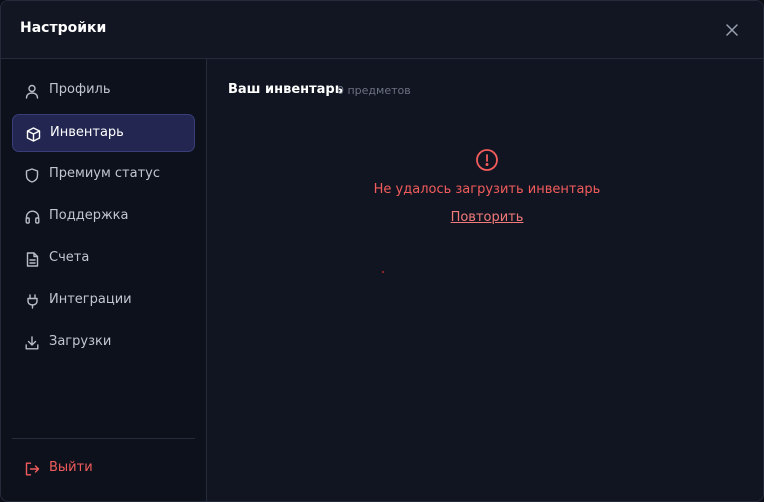 This screenshot has width=764, height=502. What do you see at coordinates (71, 467) in the screenshot?
I see `logout-label: Выйти` at bounding box center [71, 467].